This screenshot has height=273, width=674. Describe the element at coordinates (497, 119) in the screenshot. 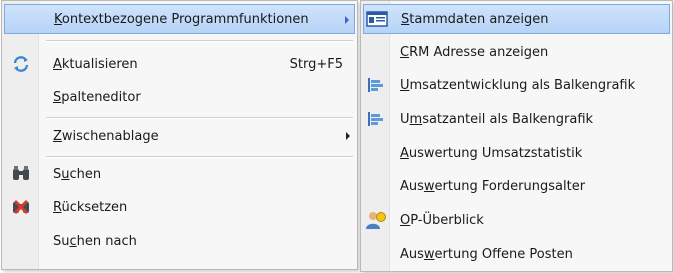

I see `menu-item-label: Umsatzanteil als Balkengrafik` at that location.